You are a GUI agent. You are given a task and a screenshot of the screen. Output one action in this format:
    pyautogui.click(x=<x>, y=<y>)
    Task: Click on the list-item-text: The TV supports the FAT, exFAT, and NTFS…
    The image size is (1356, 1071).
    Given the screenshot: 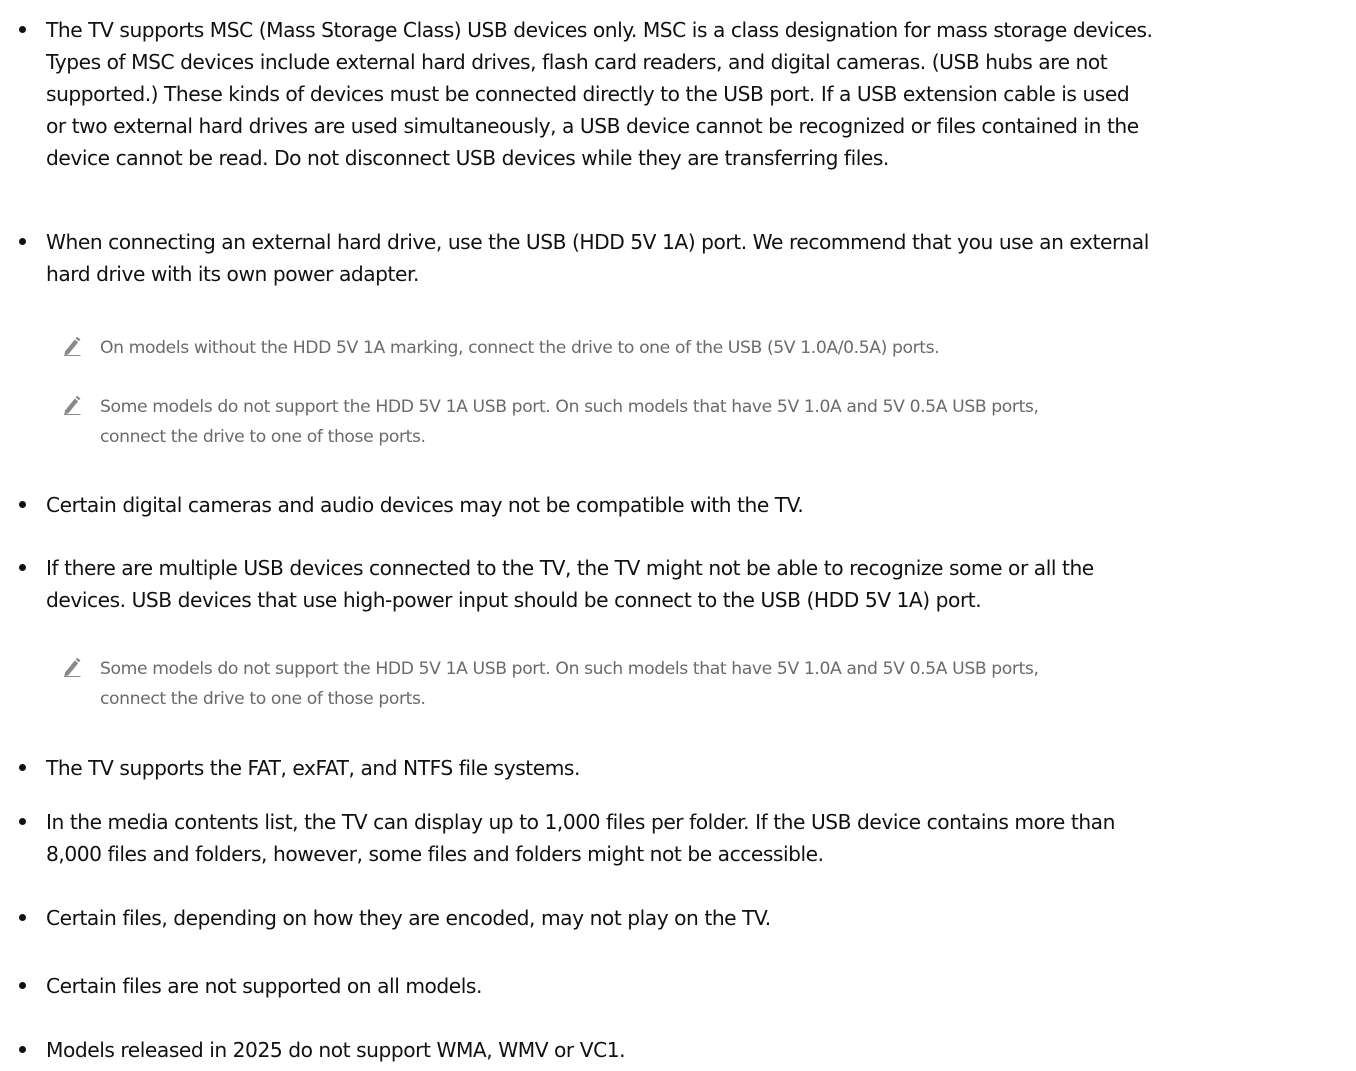 What is the action you would take?
    pyautogui.click(x=313, y=768)
    